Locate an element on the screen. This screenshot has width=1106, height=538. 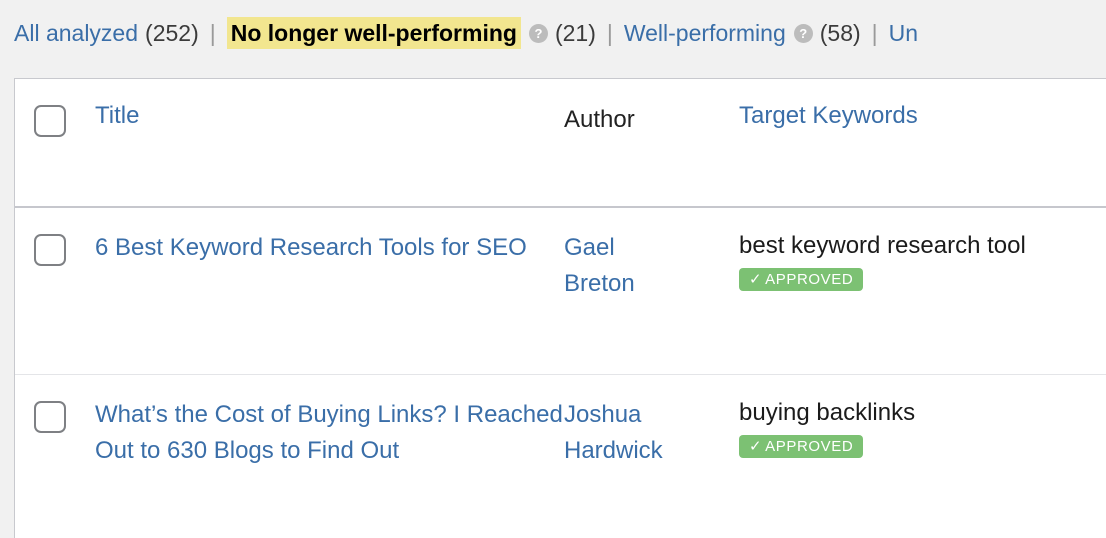
column-header-author: Author is located at coordinates (599, 119).